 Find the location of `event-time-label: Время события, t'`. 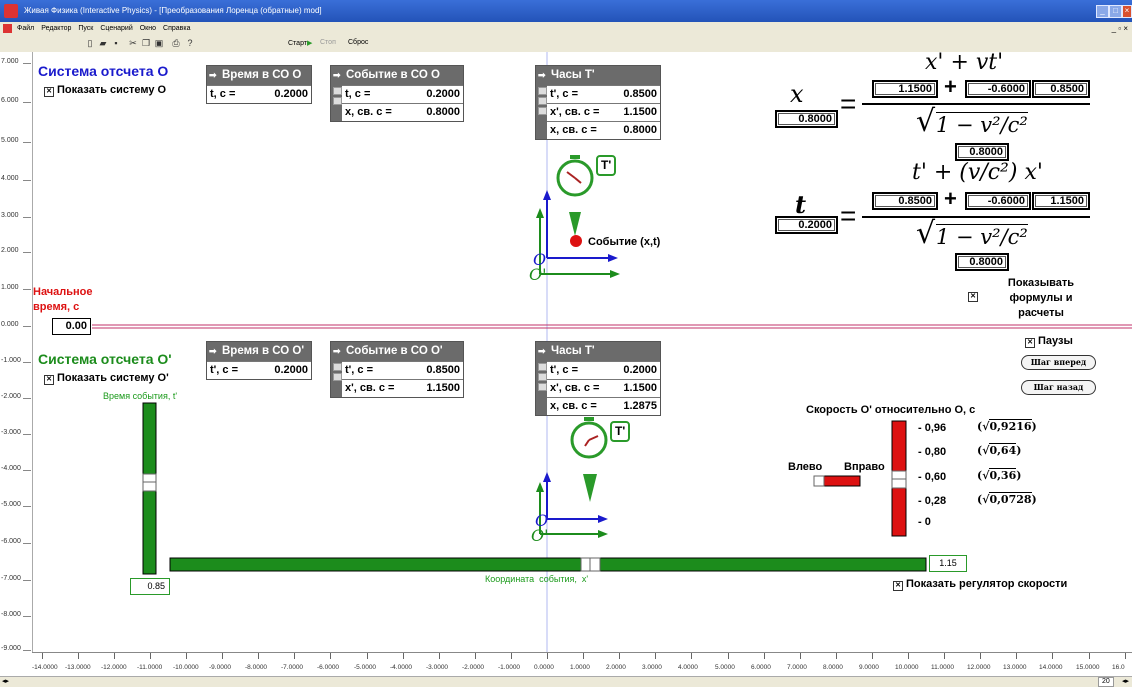

event-time-label: Время события, t' is located at coordinates (140, 396).